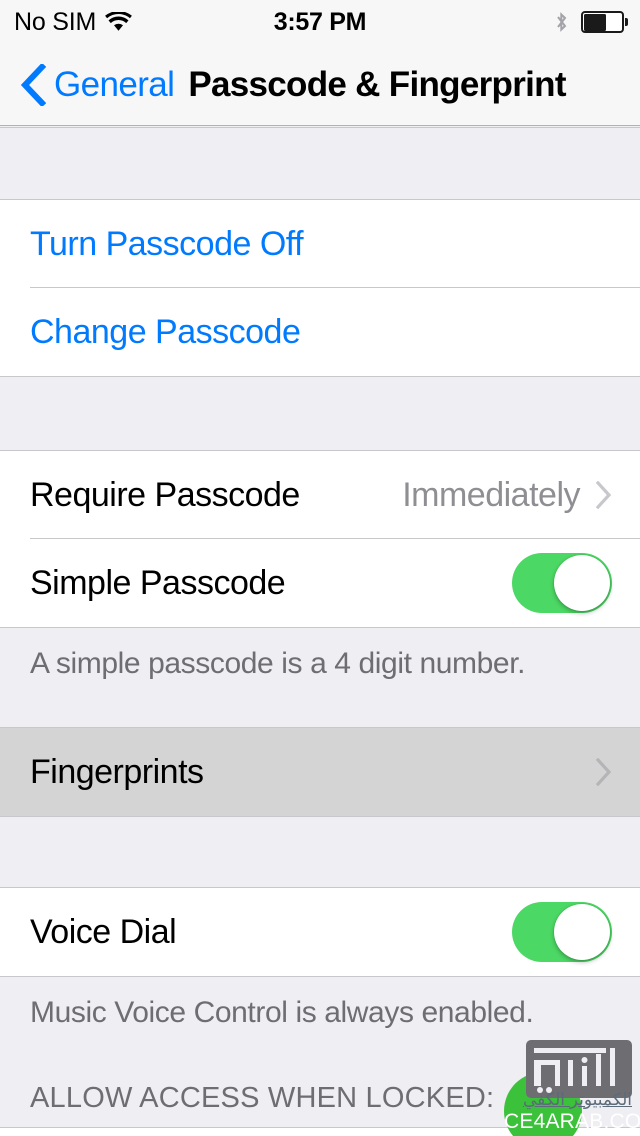  What do you see at coordinates (491, 494) in the screenshot?
I see `row-require-passcode-value: Immediately` at bounding box center [491, 494].